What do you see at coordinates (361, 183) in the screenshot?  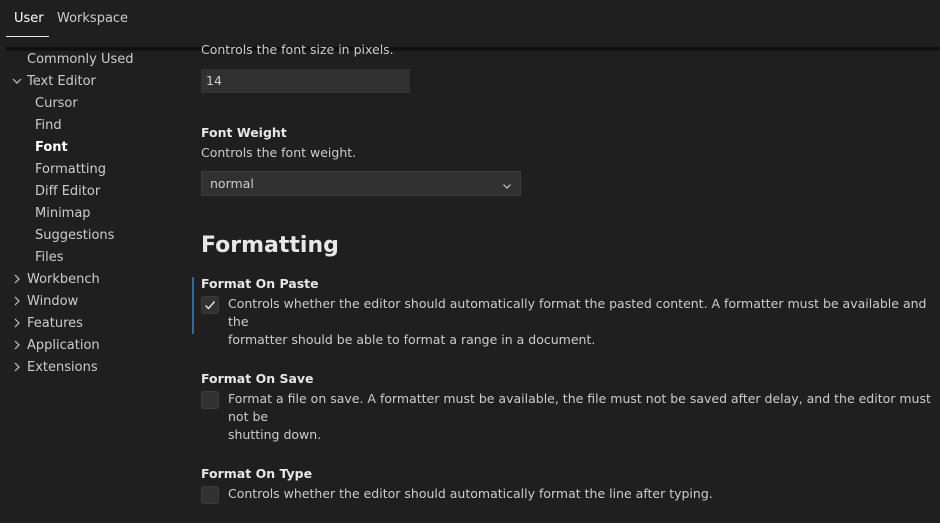 I see `font-weight-select: normal` at bounding box center [361, 183].